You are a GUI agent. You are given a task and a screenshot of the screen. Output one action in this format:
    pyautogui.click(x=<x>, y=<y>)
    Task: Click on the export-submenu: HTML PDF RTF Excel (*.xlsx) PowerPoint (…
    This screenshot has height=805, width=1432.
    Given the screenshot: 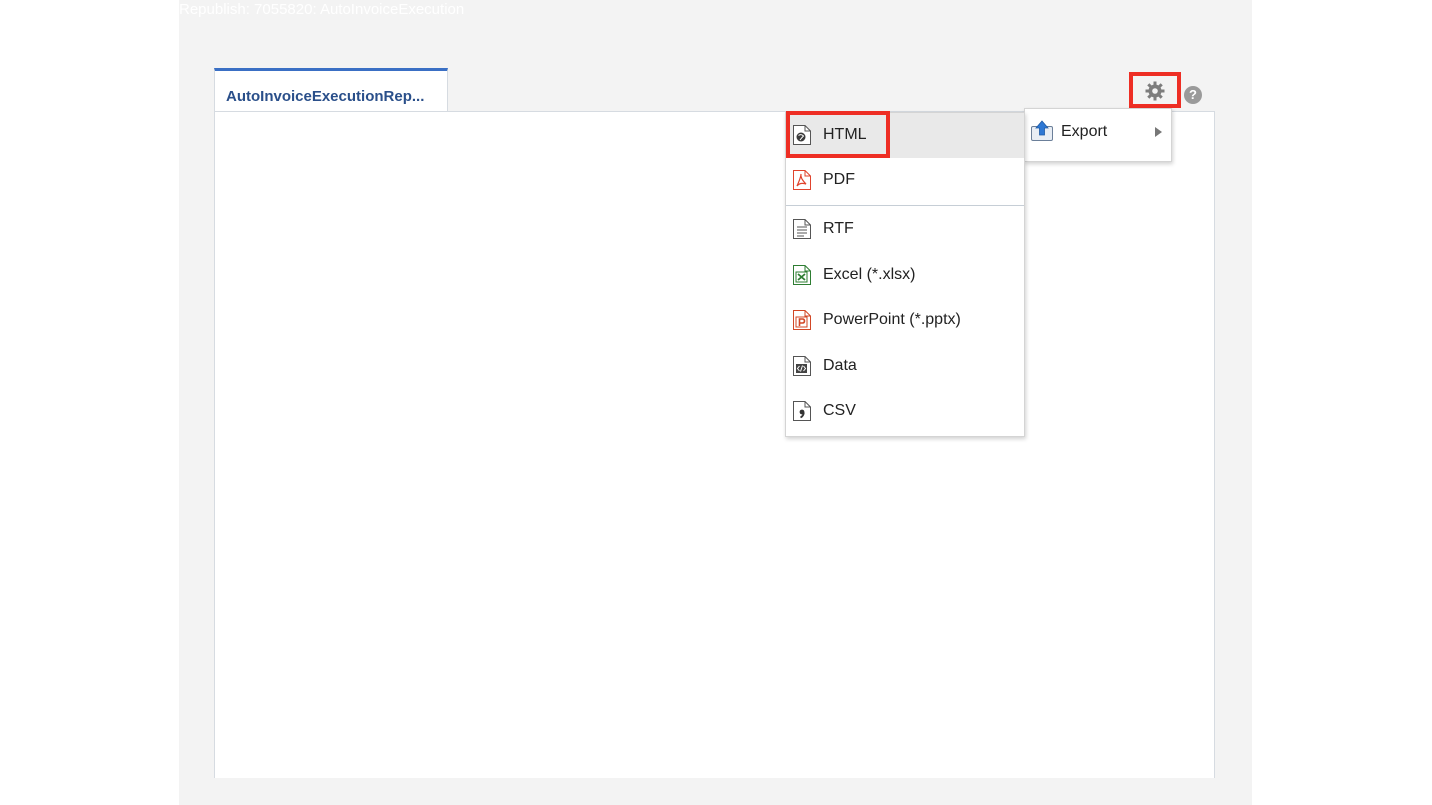 What is the action you would take?
    pyautogui.click(x=905, y=274)
    